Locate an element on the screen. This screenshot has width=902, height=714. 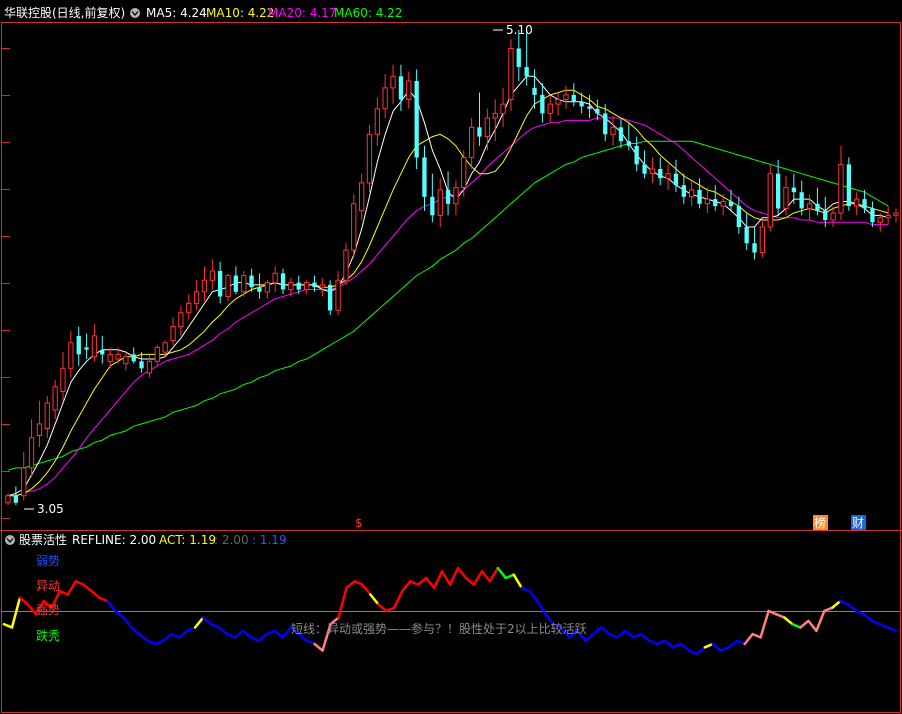
act-label: ACT: is located at coordinates (174, 540).